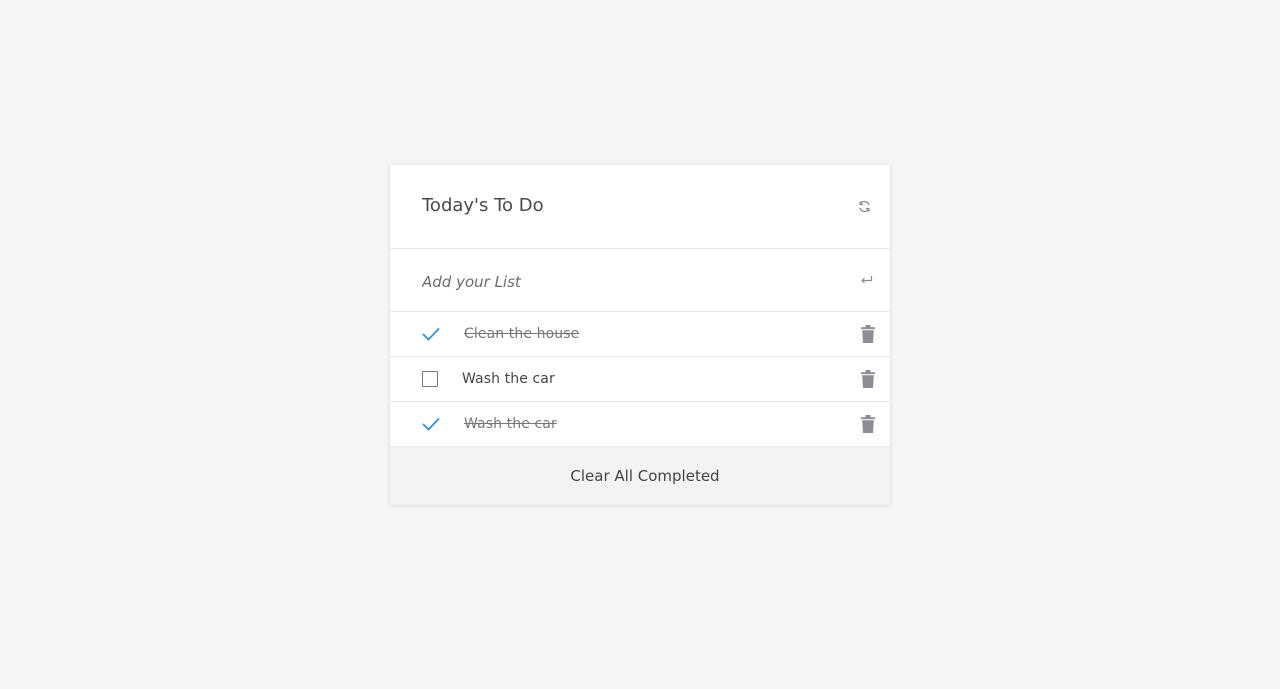 The height and width of the screenshot is (689, 1280). I want to click on refresh-icon, so click(864, 207).